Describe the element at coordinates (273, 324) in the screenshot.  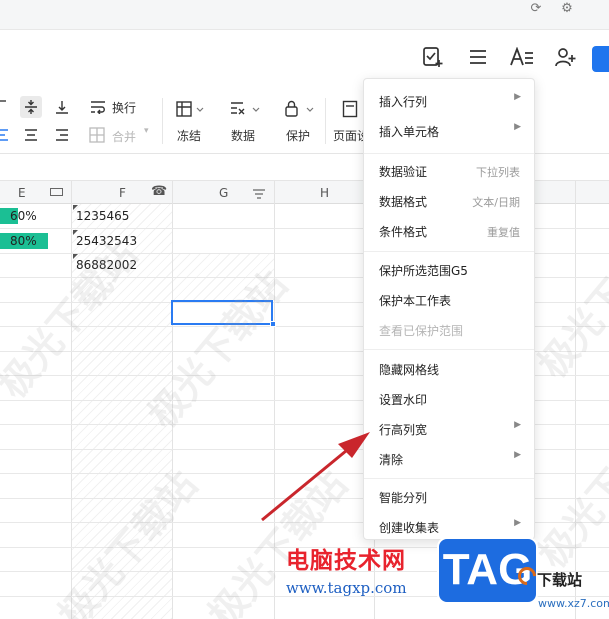
I see `fill-handle` at that location.